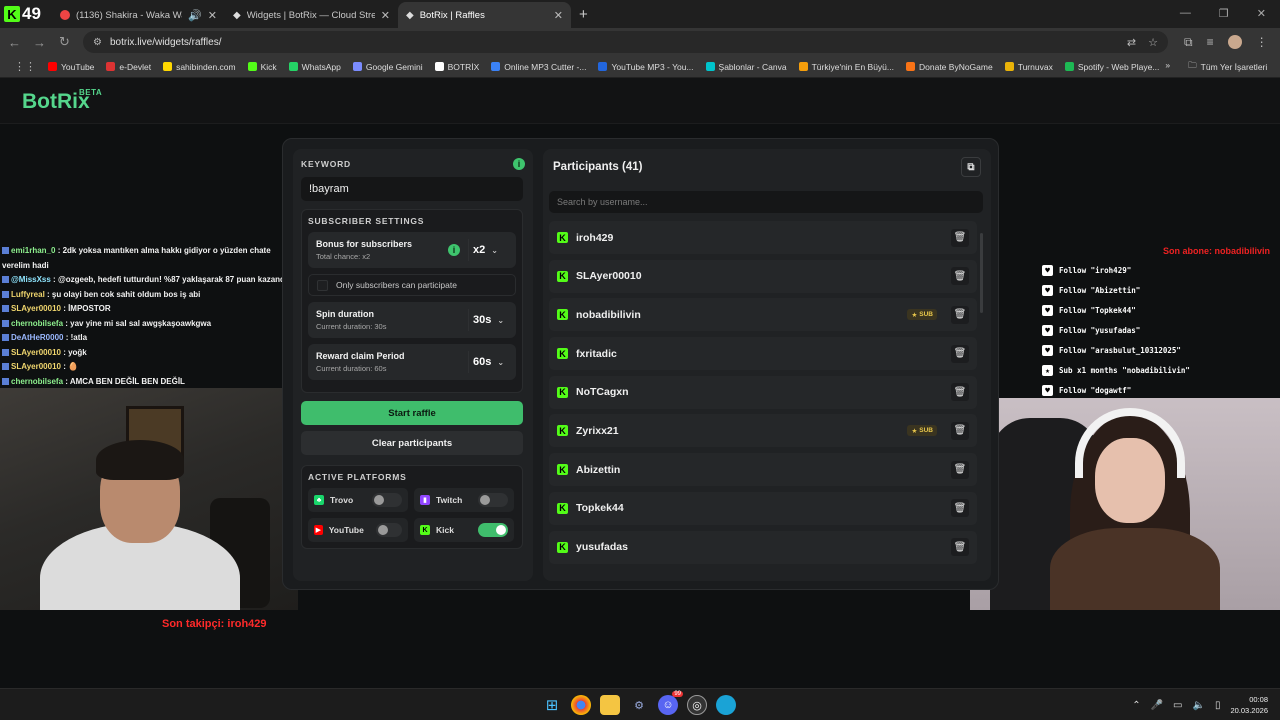  Describe the element at coordinates (1153, 42) in the screenshot. I see `bookmark-star-icon: ☆` at that location.